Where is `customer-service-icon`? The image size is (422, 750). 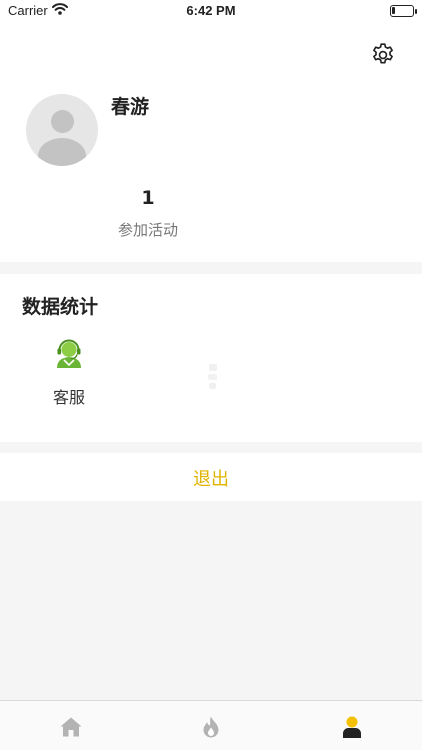 customer-service-icon is located at coordinates (69, 353).